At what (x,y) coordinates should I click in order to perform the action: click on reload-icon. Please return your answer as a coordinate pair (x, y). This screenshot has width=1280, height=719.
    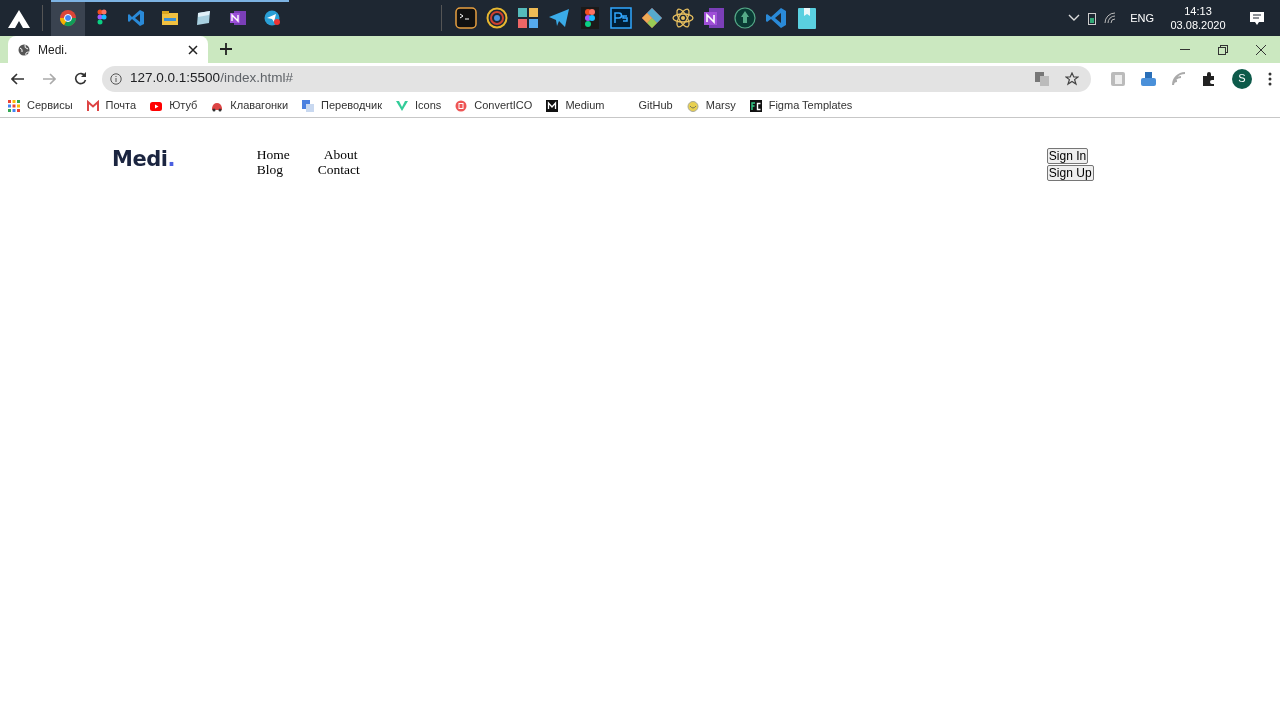
    Looking at the image, I should click on (80, 78).